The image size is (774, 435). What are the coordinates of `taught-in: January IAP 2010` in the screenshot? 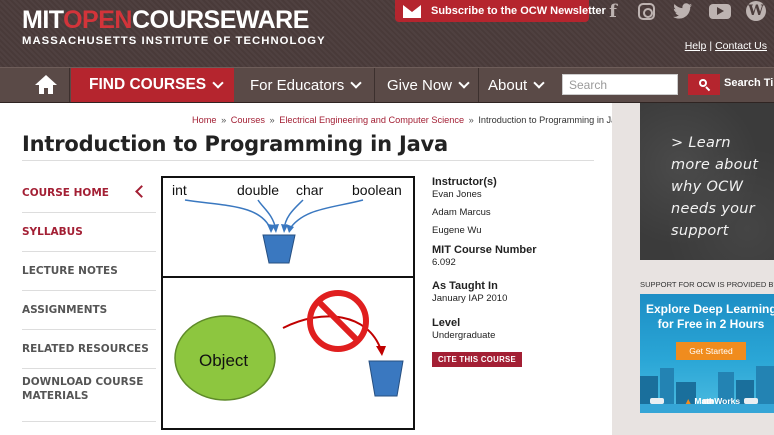 It's located at (470, 298).